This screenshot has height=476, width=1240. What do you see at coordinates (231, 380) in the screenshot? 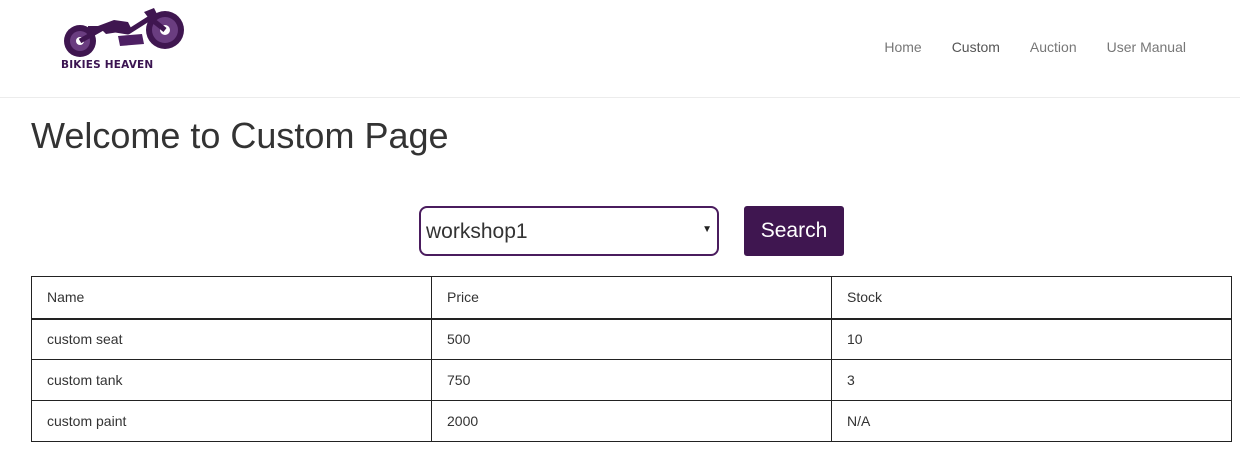
I see `cell-name: custom tank` at bounding box center [231, 380].